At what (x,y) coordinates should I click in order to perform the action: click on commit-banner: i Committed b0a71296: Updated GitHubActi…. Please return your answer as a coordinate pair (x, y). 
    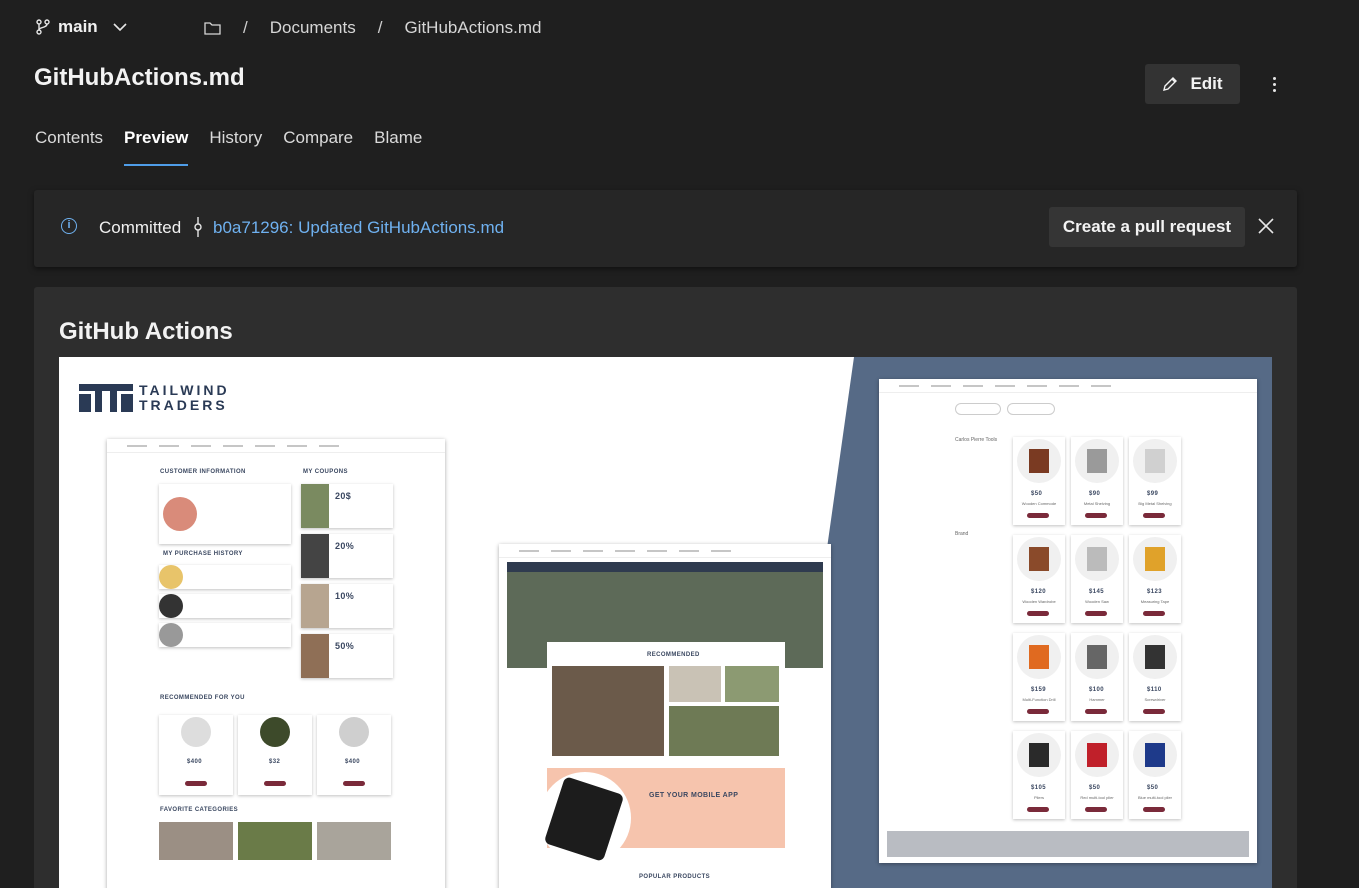
    Looking at the image, I should click on (665, 228).